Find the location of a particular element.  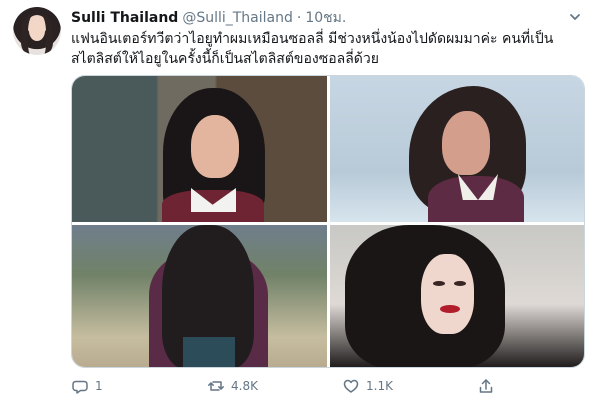

timestamp: 10ชม. is located at coordinates (325, 18).